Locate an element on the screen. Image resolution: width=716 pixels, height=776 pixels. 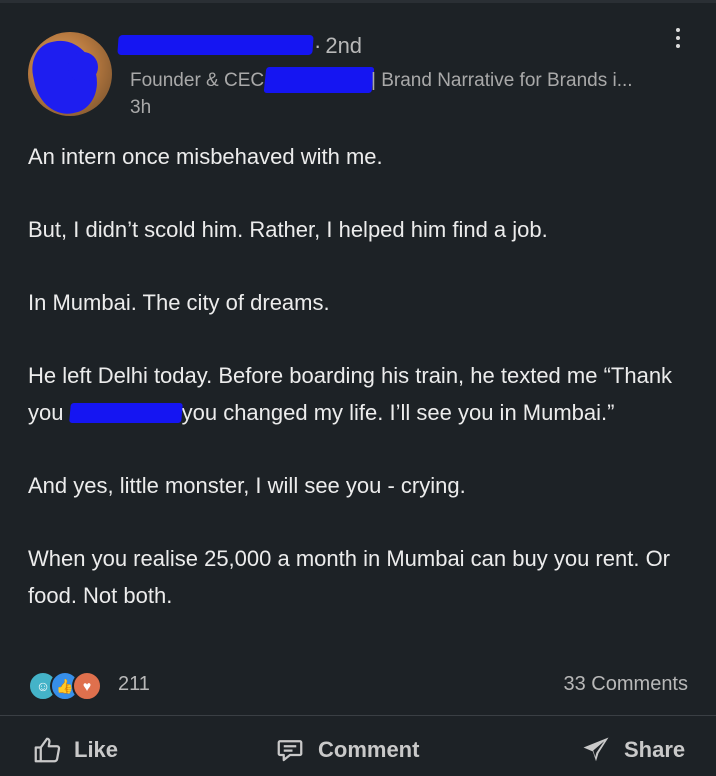
reaction-count: 211 is located at coordinates (134, 684).